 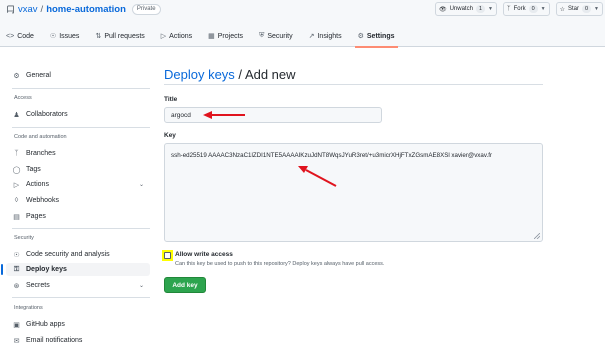 What do you see at coordinates (586, 9) in the screenshot?
I see `star-count: 0` at bounding box center [586, 9].